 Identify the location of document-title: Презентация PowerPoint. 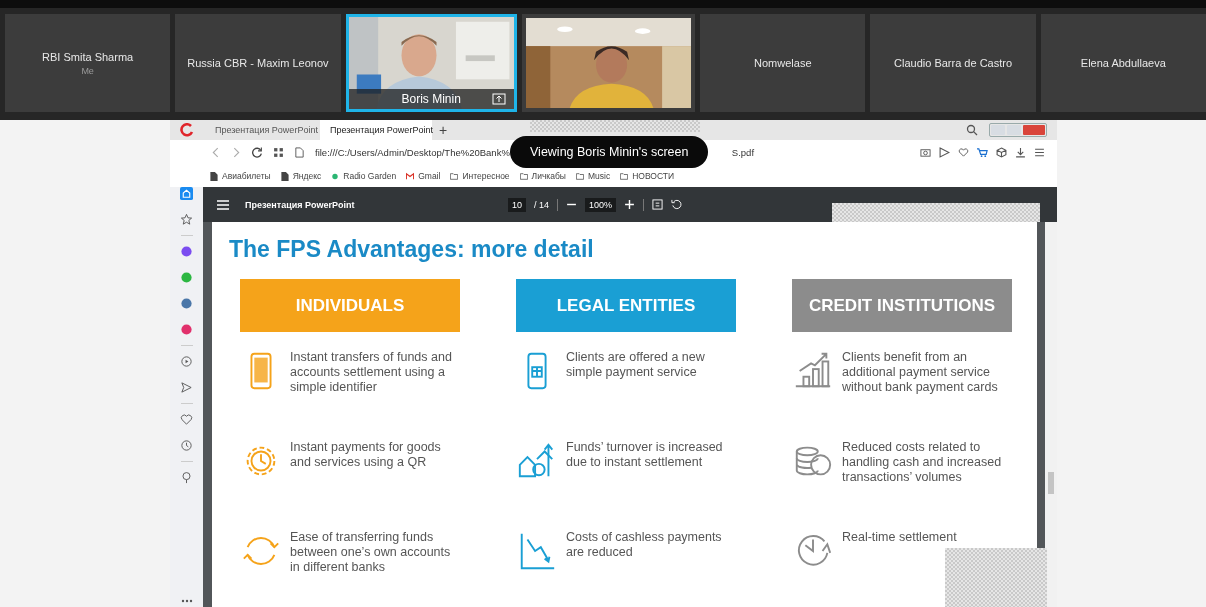
(300, 204).